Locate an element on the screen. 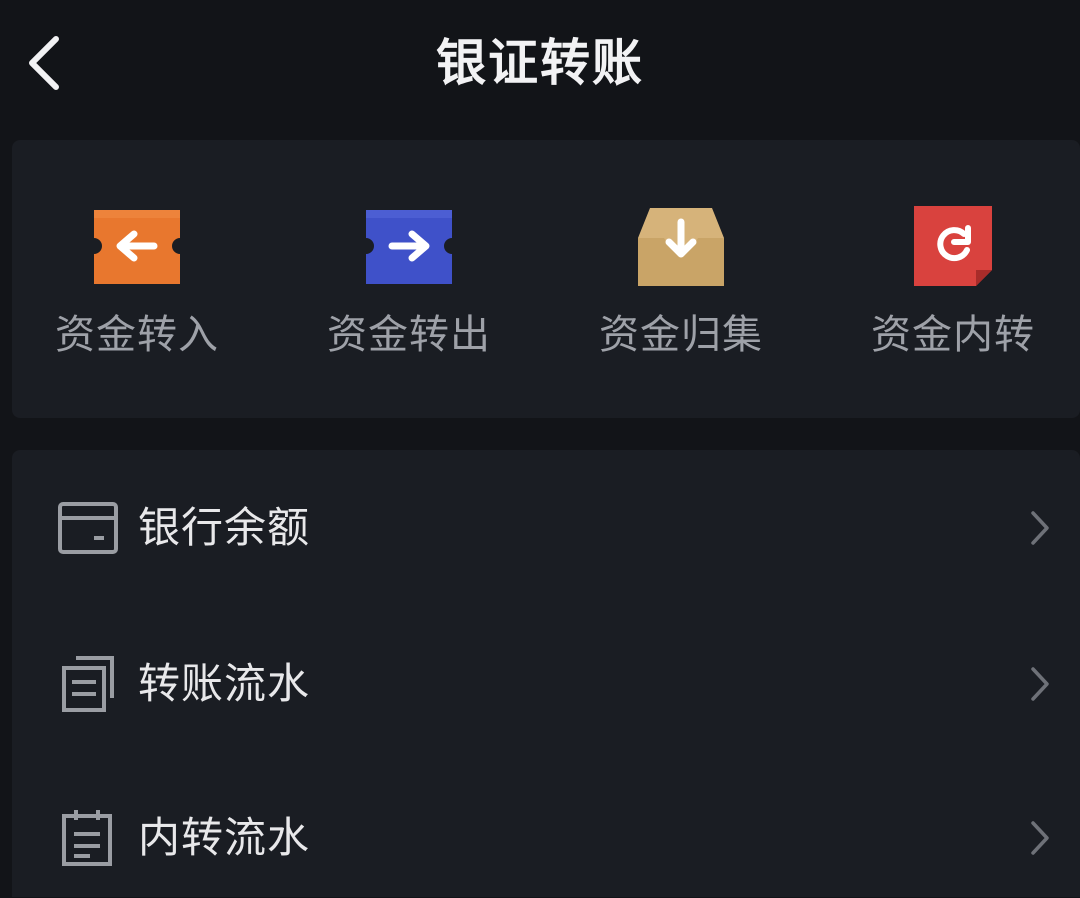 This screenshot has height=898, width=1080. list-item-internal-records: 内转流水 is located at coordinates (546, 838).